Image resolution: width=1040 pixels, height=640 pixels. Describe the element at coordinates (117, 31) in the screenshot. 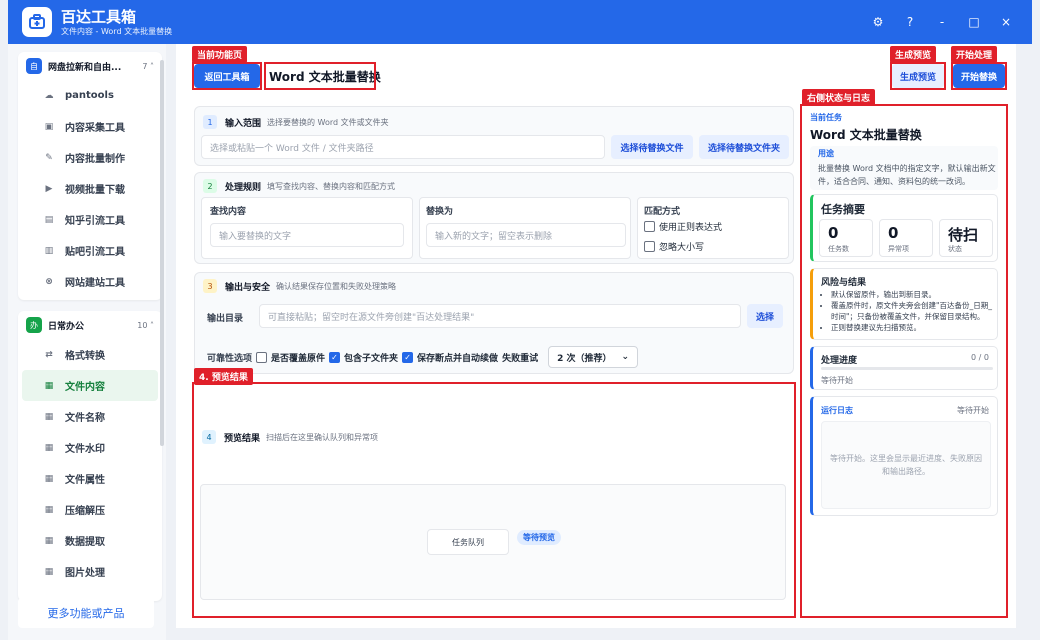

I see `app-subtitle: 文件内容 - Word 文本批量替换` at that location.